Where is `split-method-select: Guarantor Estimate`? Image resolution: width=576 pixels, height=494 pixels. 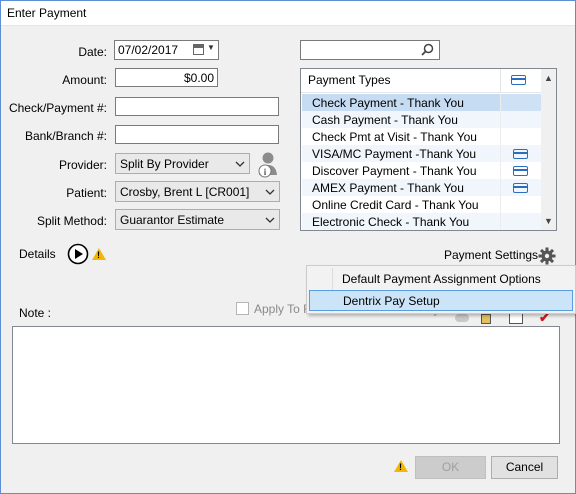
split-method-select: Guarantor Estimate is located at coordinates (197, 219).